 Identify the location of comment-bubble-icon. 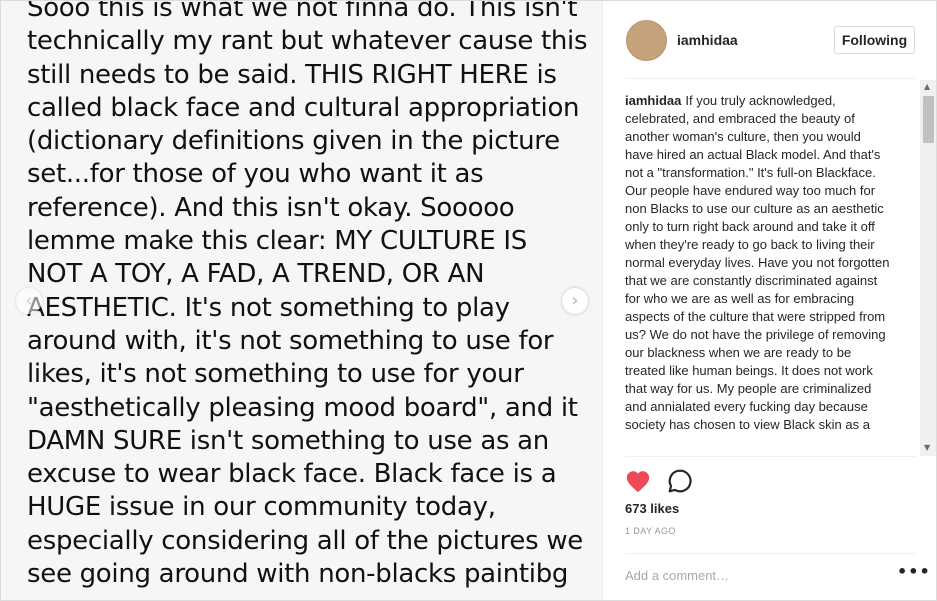
(680, 481).